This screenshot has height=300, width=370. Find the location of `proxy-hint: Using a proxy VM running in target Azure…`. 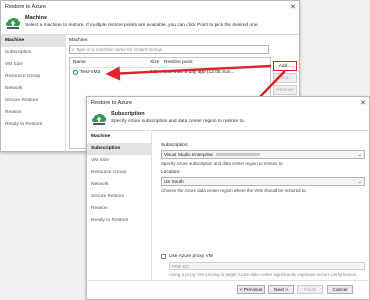

proxy-hint: Using a proxy VM running in target Azure… is located at coordinates (263, 274).